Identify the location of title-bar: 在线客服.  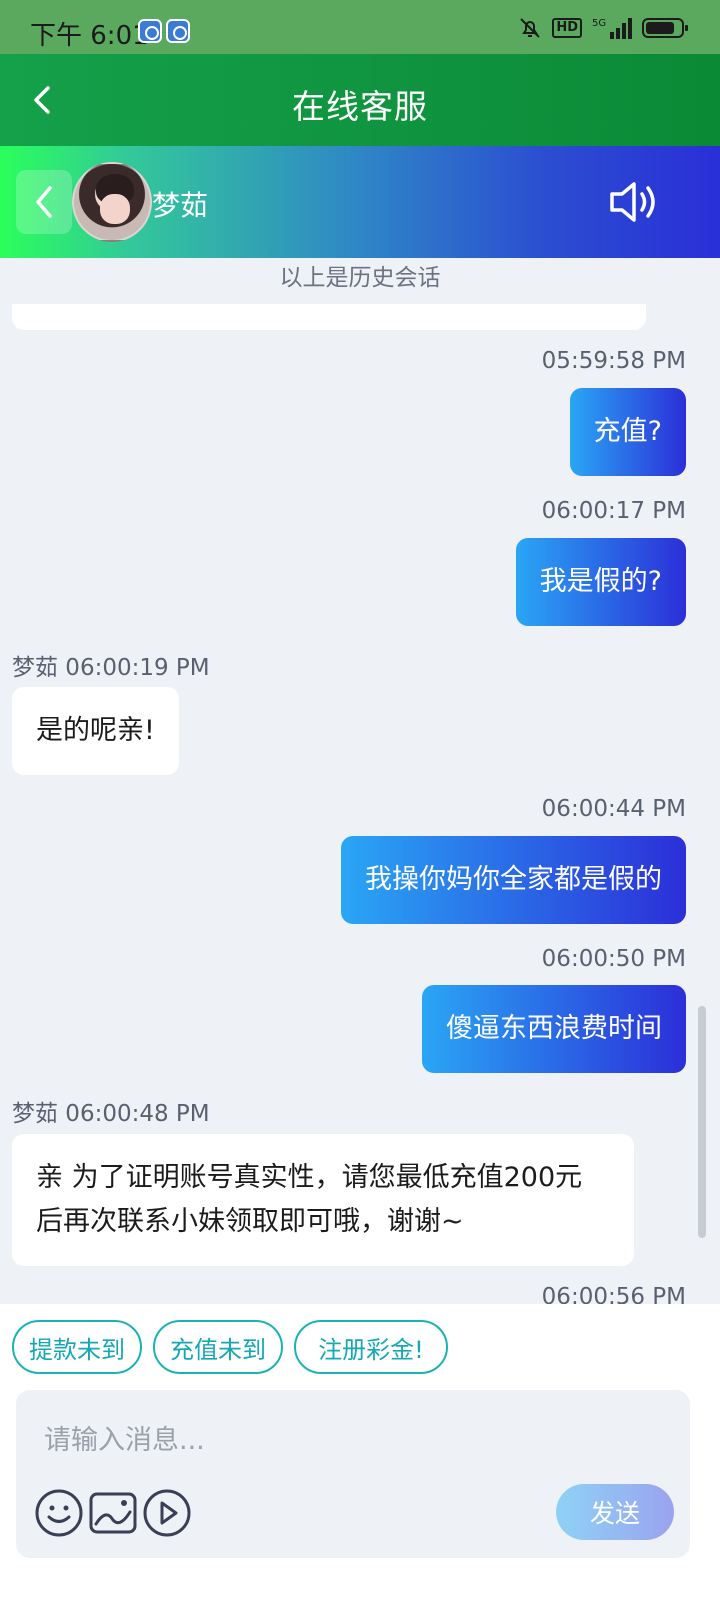
(360, 100).